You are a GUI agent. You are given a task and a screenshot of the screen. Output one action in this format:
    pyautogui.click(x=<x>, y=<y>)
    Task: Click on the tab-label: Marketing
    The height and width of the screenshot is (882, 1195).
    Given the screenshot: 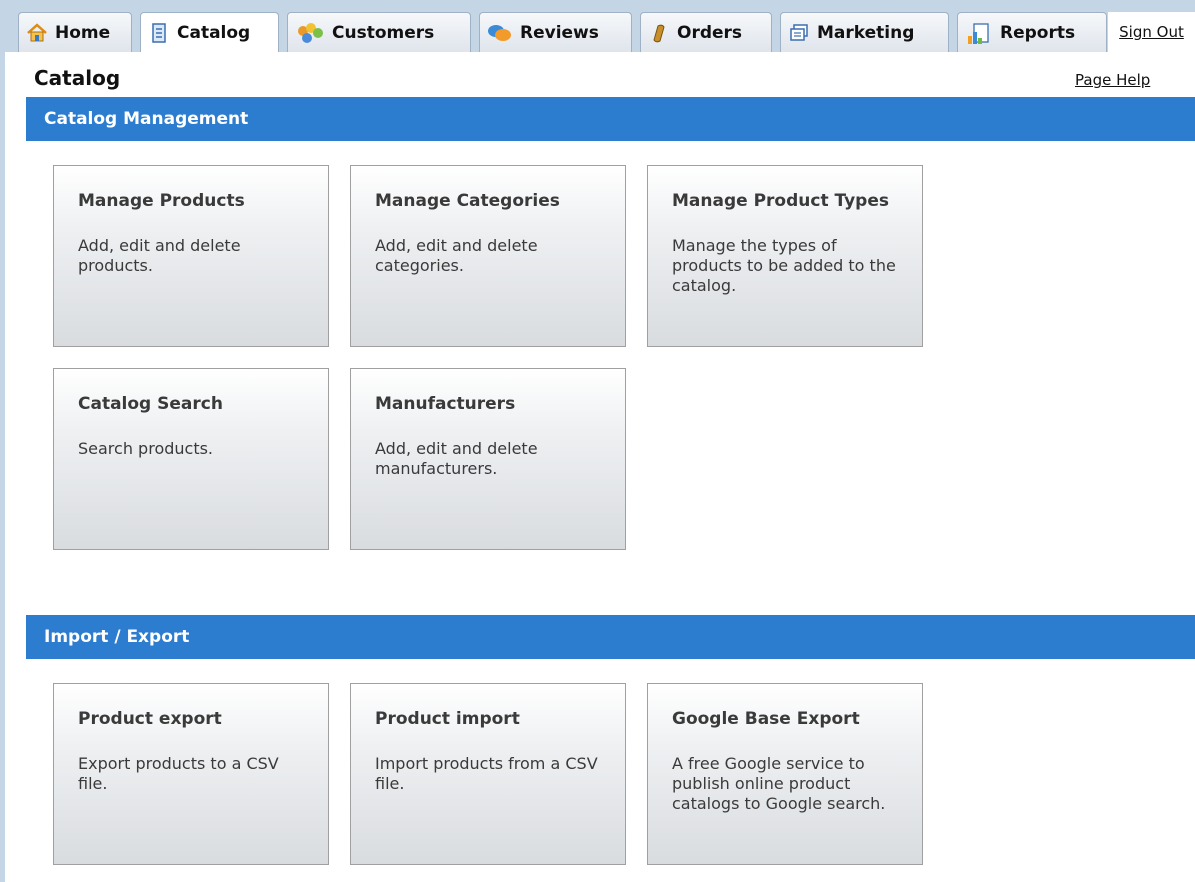 What is the action you would take?
    pyautogui.click(x=866, y=32)
    